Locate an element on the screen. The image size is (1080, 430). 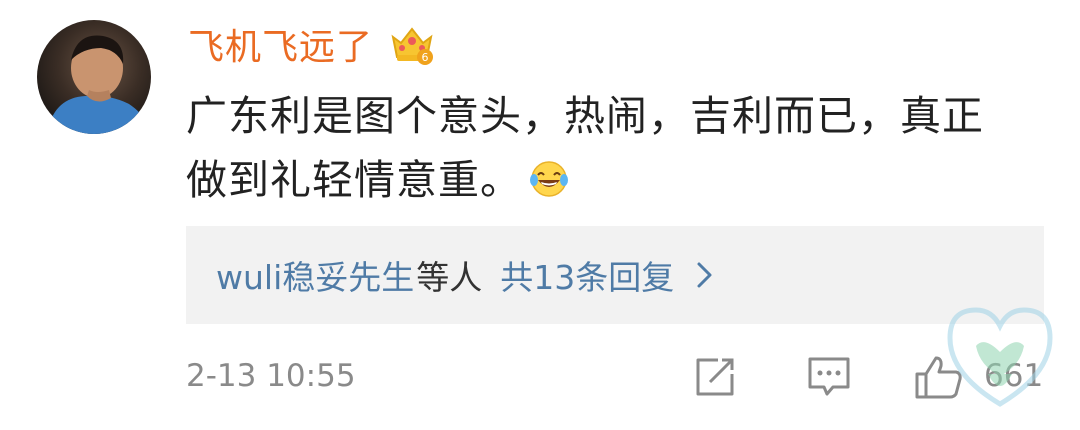
reply-others-label: 等人 is located at coordinates (449, 277).